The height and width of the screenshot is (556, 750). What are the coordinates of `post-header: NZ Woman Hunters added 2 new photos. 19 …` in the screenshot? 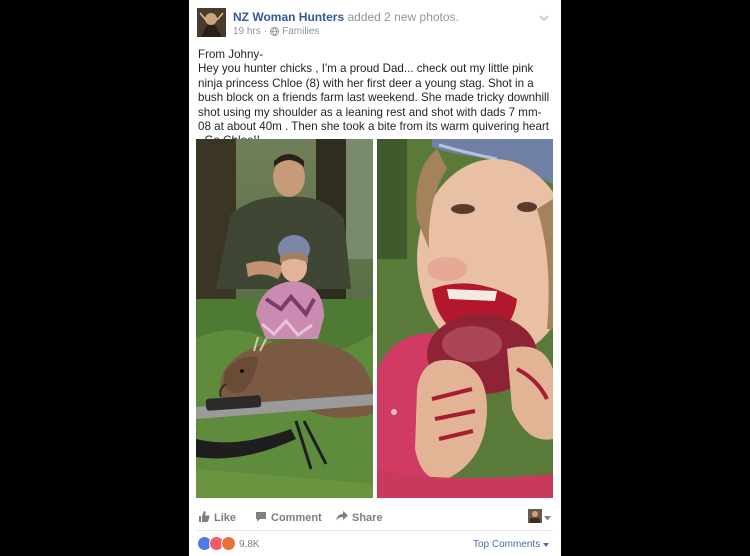 It's located at (375, 21).